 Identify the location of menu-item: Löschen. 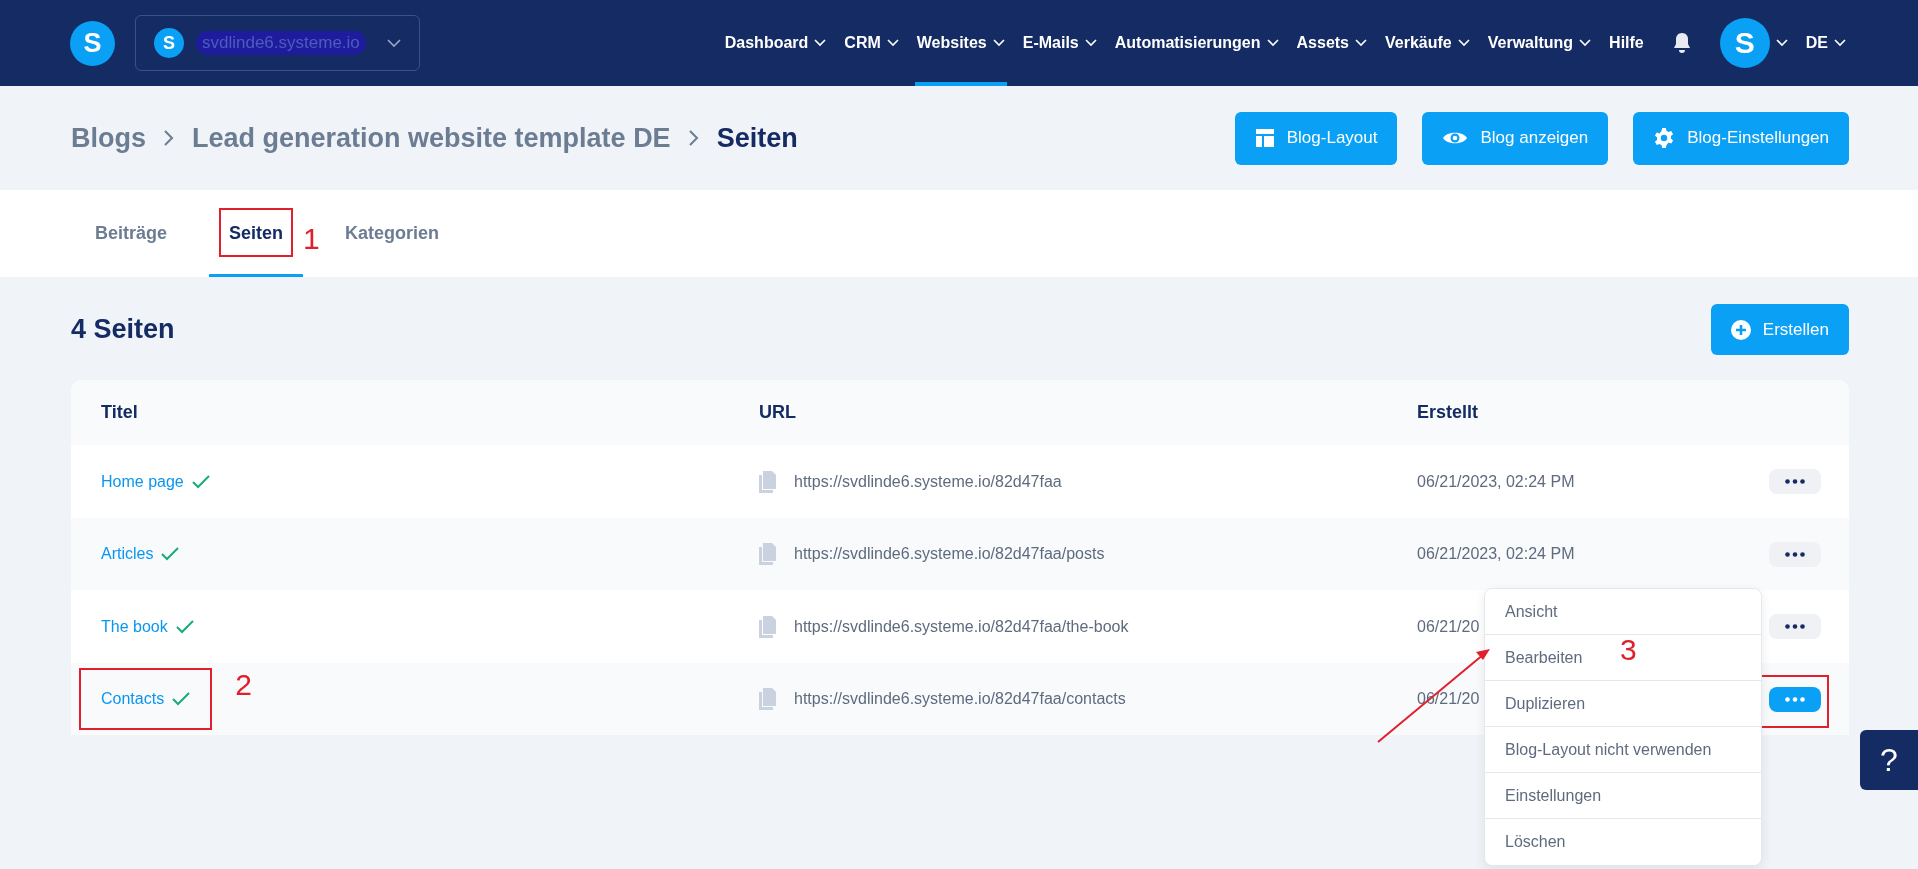
(1623, 842).